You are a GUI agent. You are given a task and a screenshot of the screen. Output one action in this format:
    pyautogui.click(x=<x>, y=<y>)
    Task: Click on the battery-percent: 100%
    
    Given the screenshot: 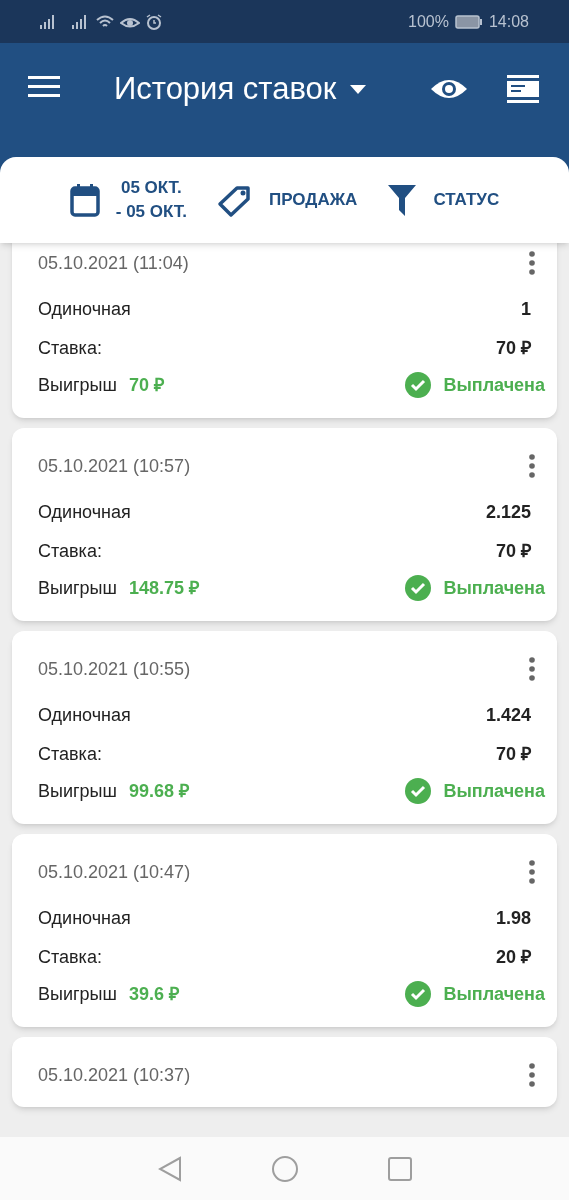 What is the action you would take?
    pyautogui.click(x=428, y=21)
    